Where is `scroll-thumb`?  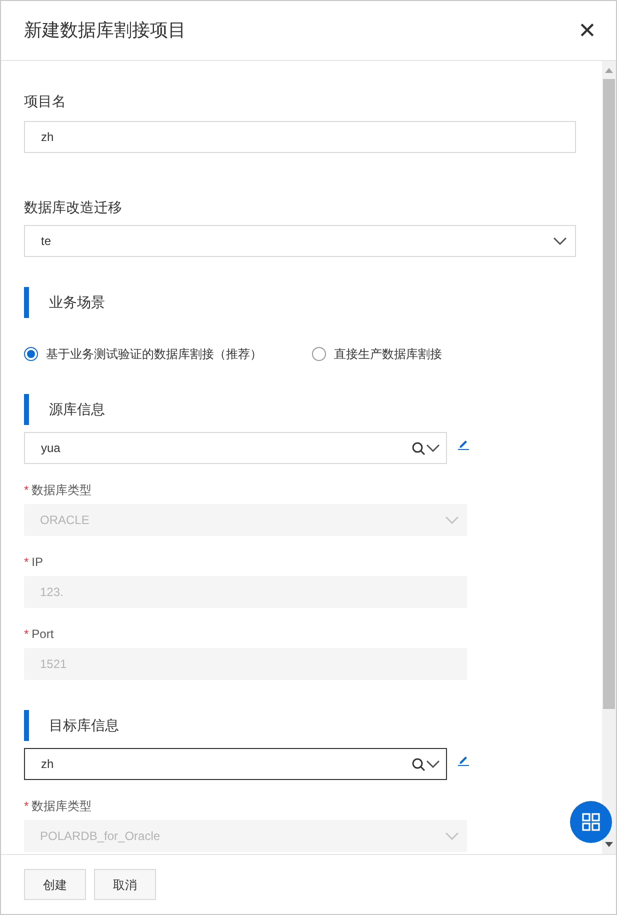
scroll-thumb is located at coordinates (609, 394).